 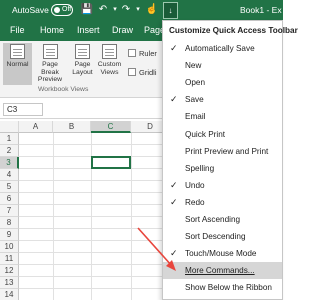 I want to click on page-layout-button: Page Layout, so click(x=82, y=64).